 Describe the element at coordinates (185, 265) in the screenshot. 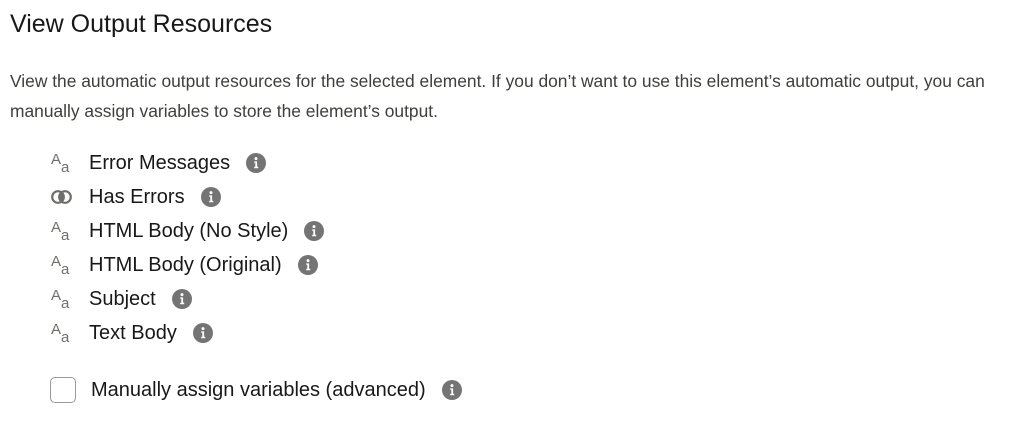

I see `resource-label: HTML Body (Original)` at that location.